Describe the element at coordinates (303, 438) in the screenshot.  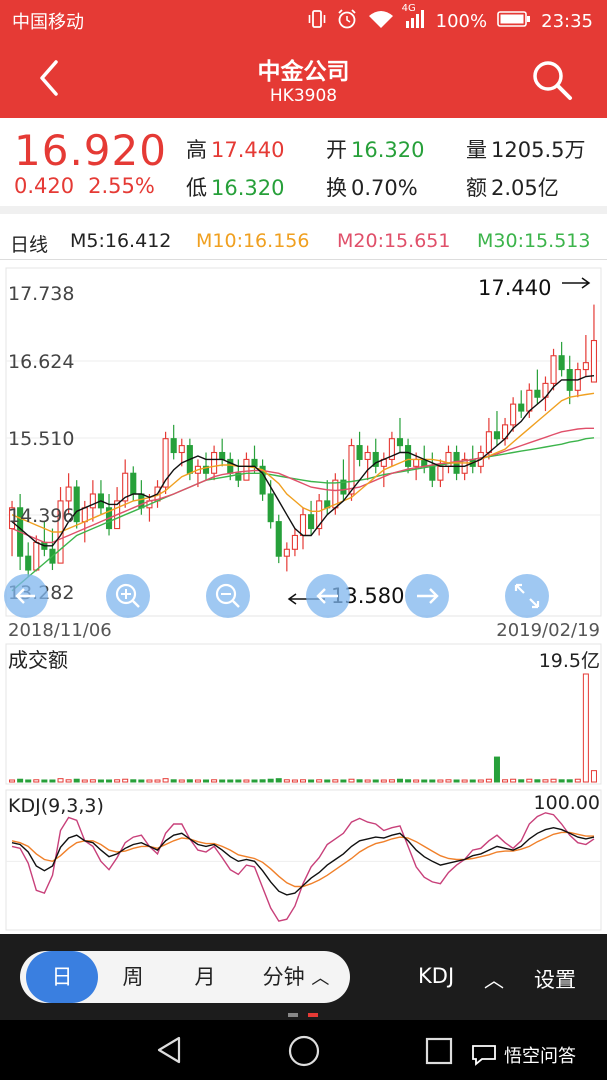
I see `grid` at that location.